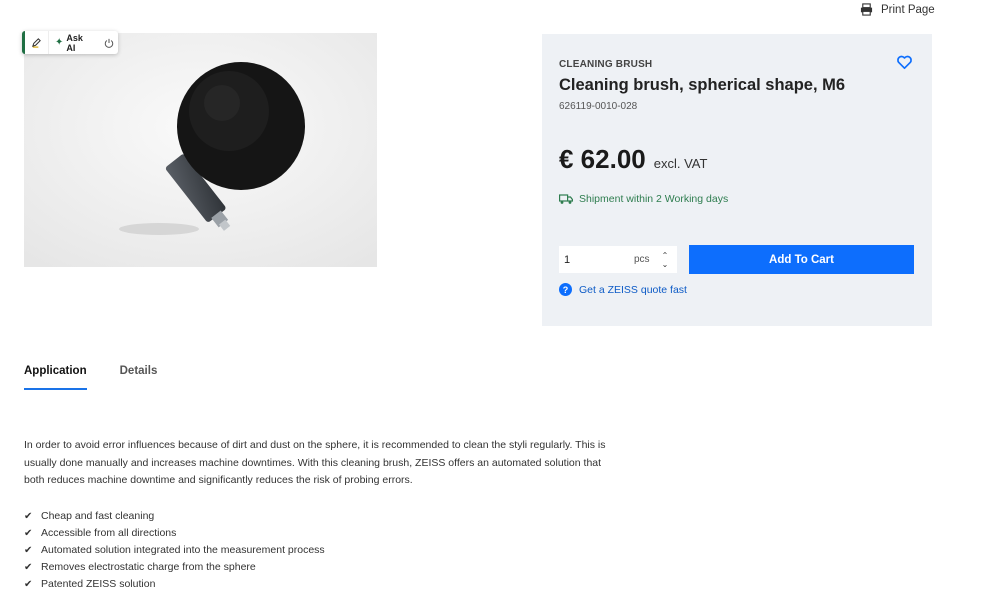 The width and height of the screenshot is (999, 597). I want to click on add-to-cart-button: Add To Cart, so click(801, 259).